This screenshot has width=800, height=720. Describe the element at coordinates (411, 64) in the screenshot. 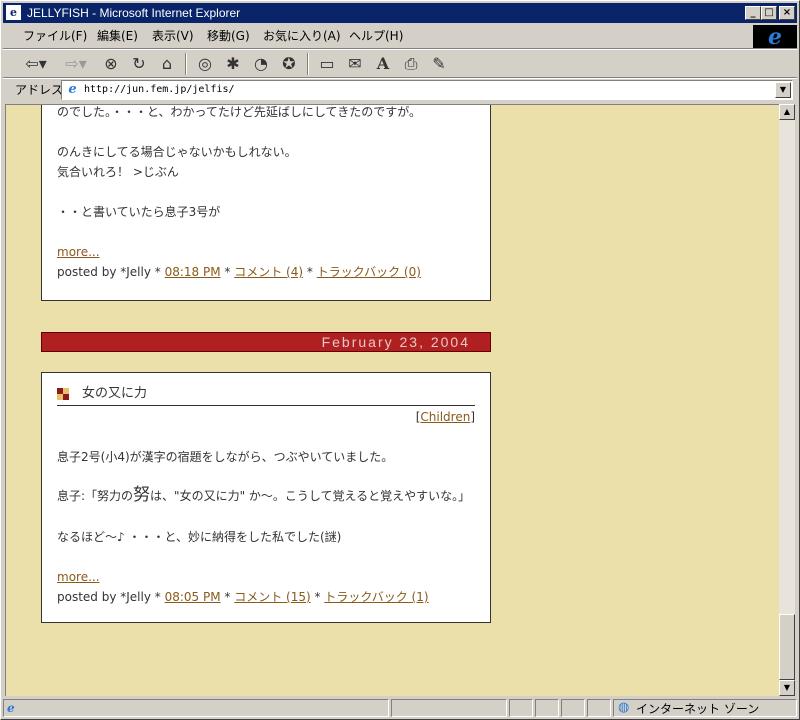

I see `print-icon: ⎙` at that location.